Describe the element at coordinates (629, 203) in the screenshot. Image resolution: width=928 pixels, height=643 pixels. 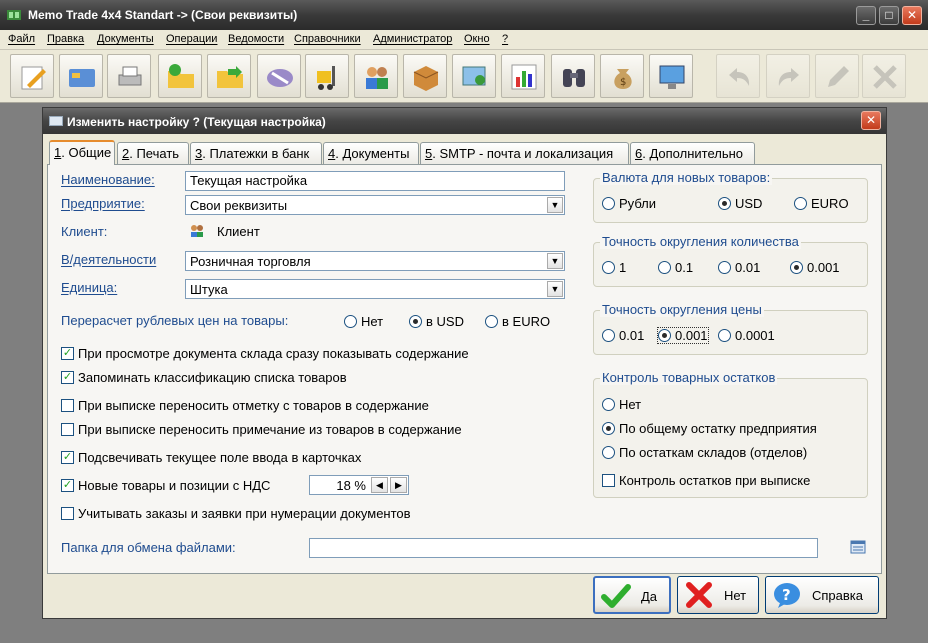
I see `currency-rub-radio: Рубли` at that location.